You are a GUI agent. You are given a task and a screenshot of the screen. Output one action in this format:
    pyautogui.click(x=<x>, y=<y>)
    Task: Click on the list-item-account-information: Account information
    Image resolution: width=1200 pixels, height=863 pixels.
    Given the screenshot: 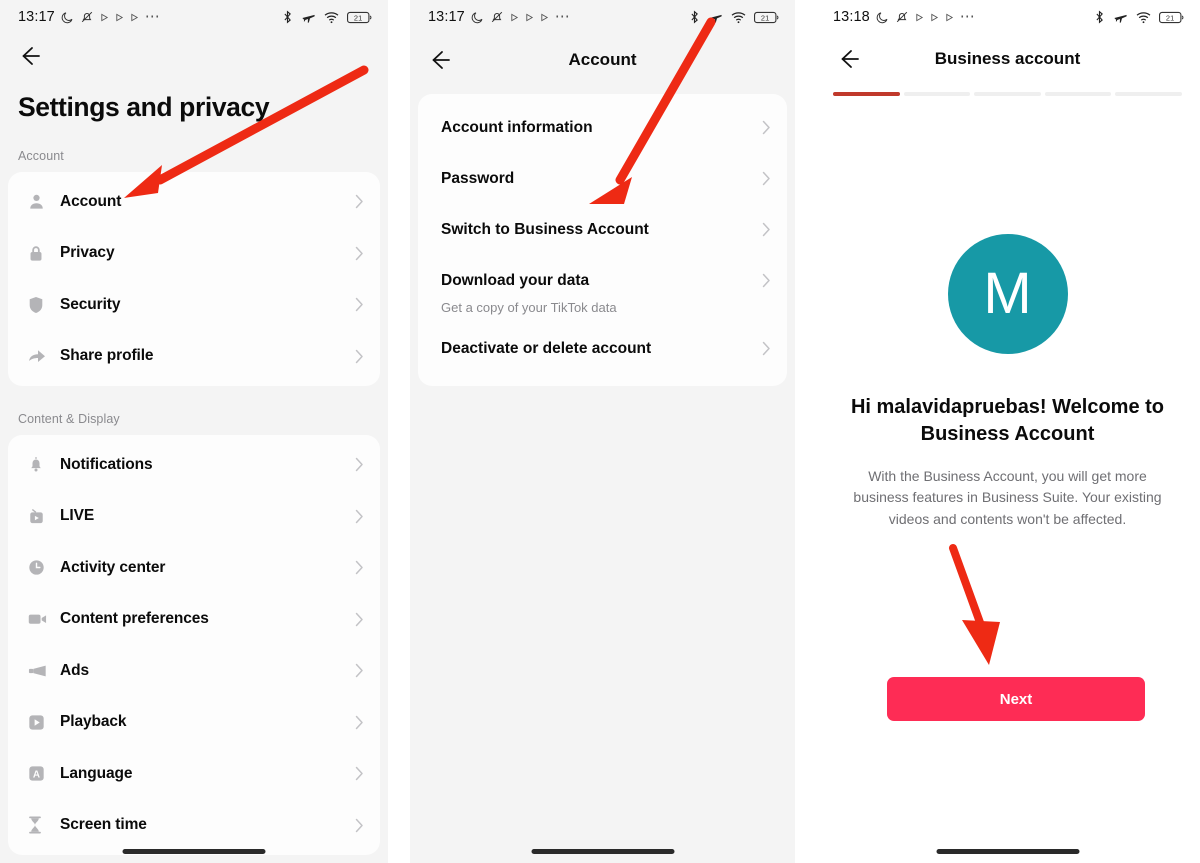 What is the action you would take?
    pyautogui.click(x=602, y=127)
    